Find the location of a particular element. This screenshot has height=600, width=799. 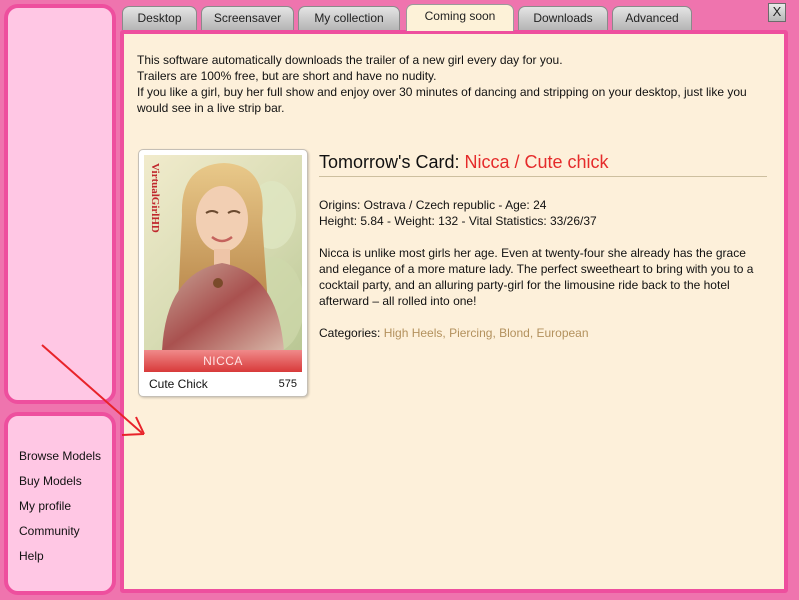

category-piercing: Piercing is located at coordinates (470, 333).